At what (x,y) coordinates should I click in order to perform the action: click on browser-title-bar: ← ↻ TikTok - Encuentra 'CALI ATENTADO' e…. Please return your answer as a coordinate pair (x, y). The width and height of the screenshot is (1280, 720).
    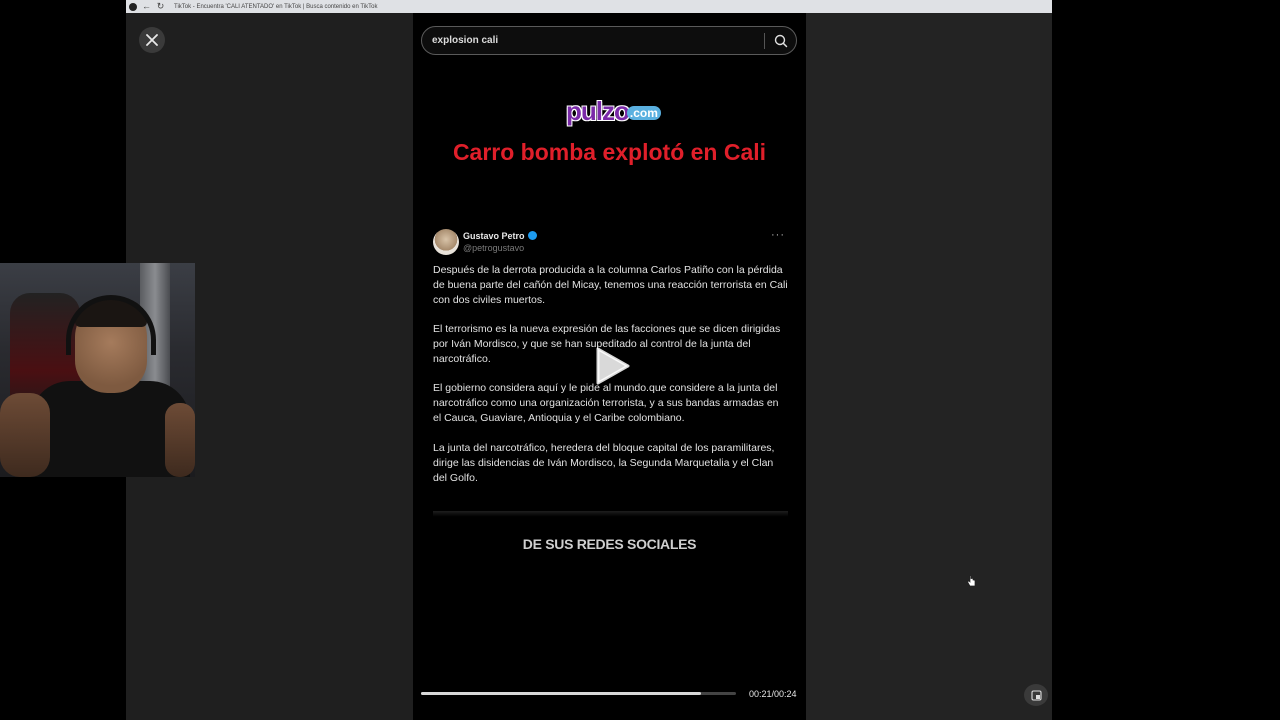
    Looking at the image, I should click on (589, 6).